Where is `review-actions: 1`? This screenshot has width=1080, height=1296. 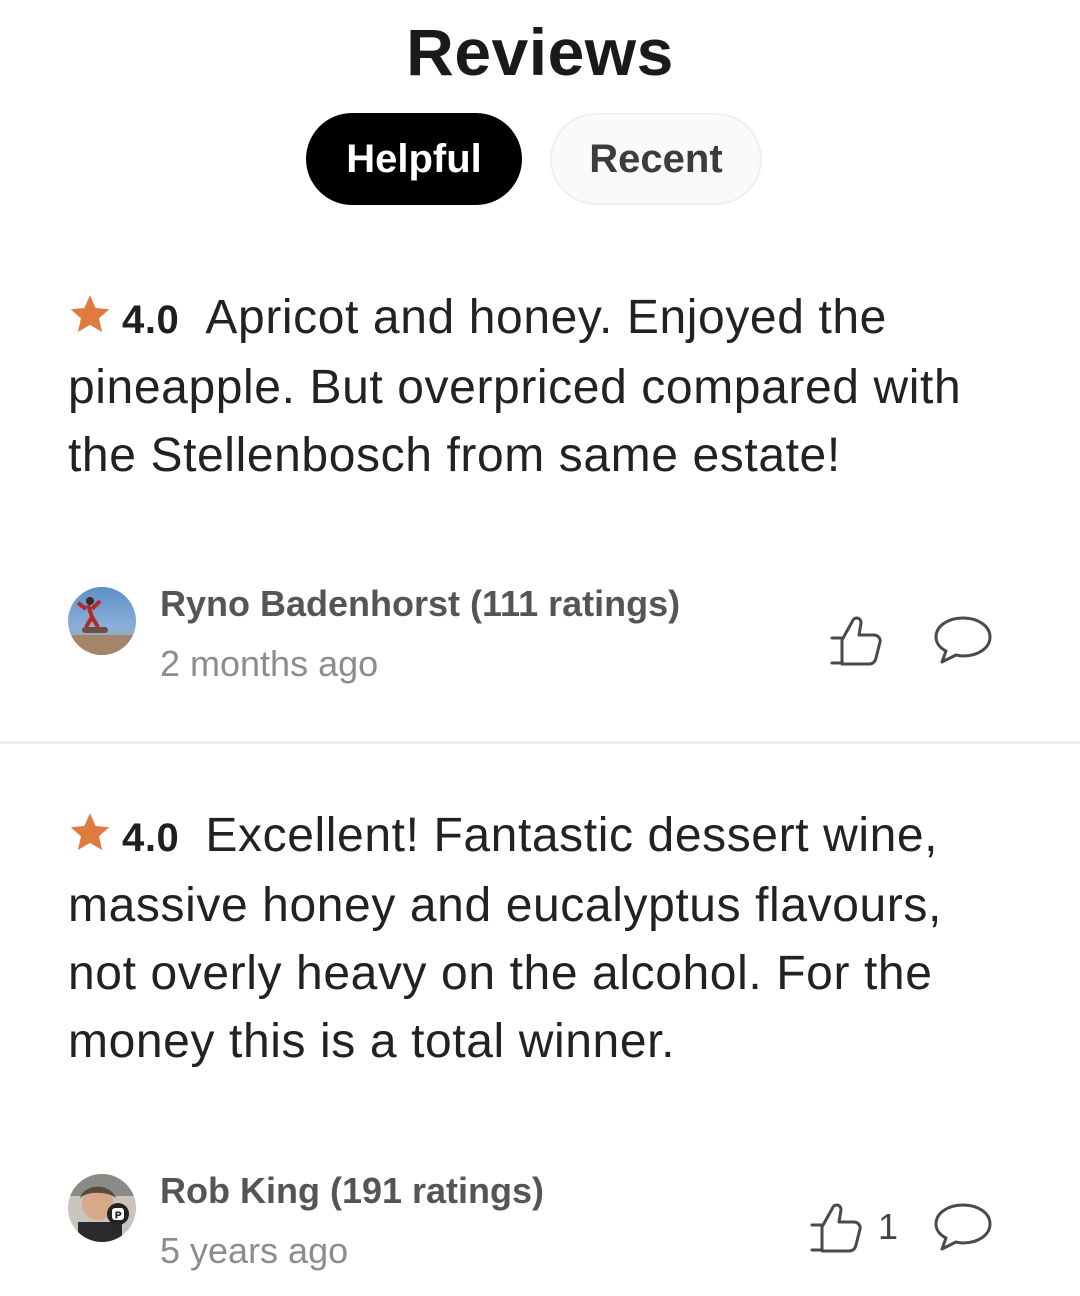
review-actions: 1 is located at coordinates (900, 1227).